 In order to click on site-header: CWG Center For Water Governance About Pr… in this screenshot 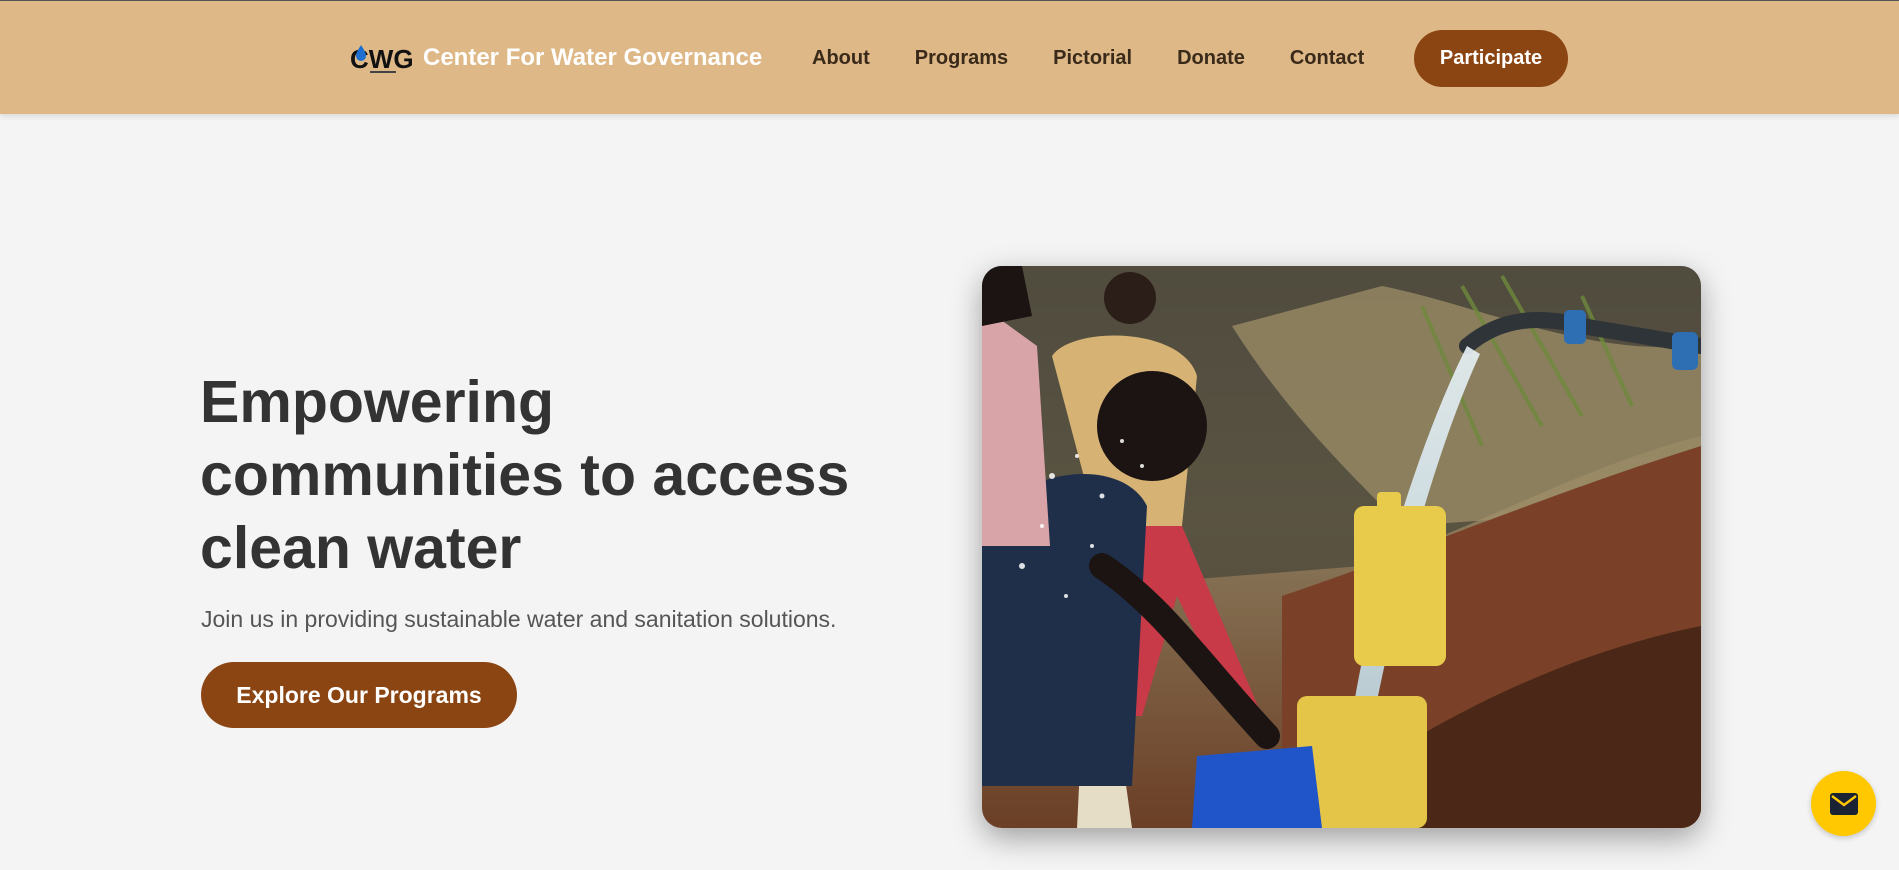, I will do `click(949, 57)`.